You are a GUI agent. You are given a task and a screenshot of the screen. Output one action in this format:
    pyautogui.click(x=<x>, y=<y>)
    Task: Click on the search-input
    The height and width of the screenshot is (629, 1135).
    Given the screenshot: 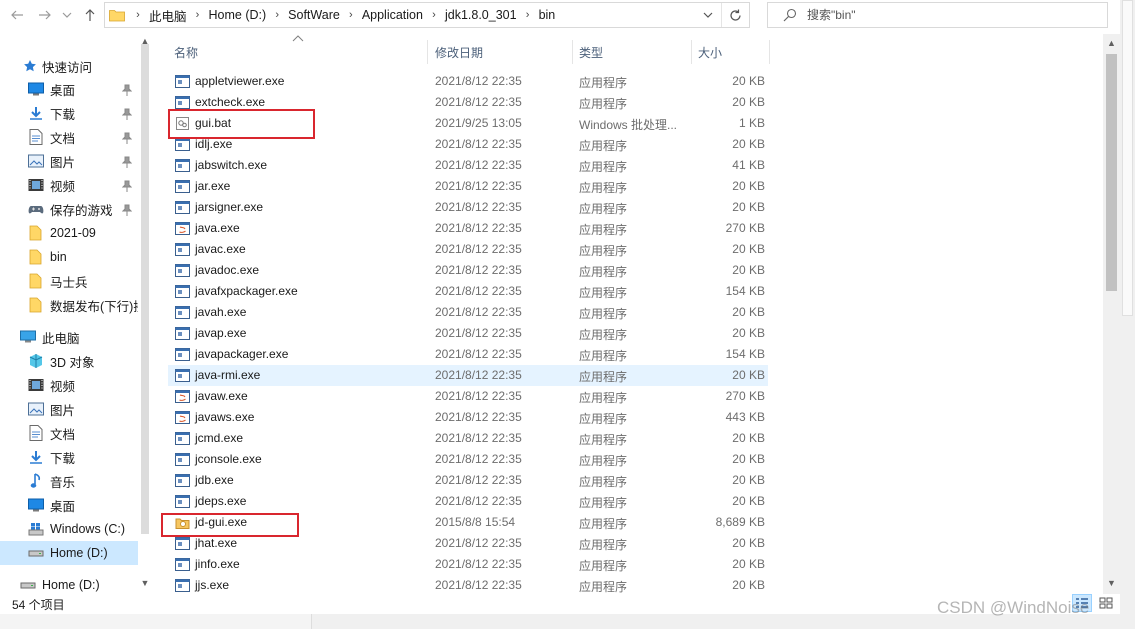 What is the action you would take?
    pyautogui.click(x=947, y=15)
    